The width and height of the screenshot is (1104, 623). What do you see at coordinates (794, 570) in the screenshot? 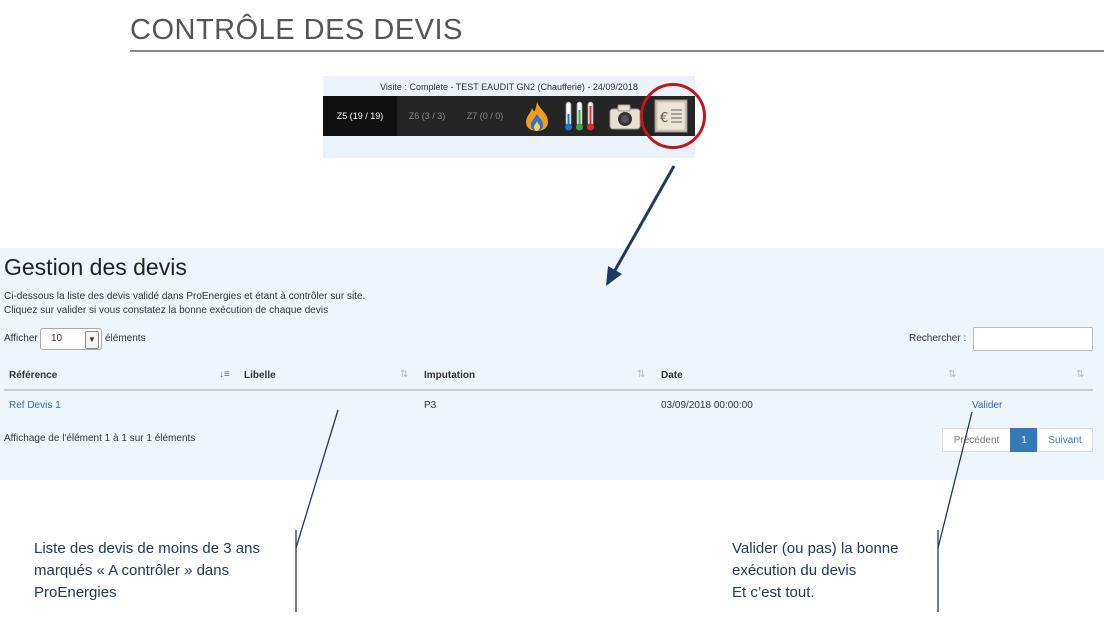
I see `callout-right-line-2: exécution du devis` at bounding box center [794, 570].